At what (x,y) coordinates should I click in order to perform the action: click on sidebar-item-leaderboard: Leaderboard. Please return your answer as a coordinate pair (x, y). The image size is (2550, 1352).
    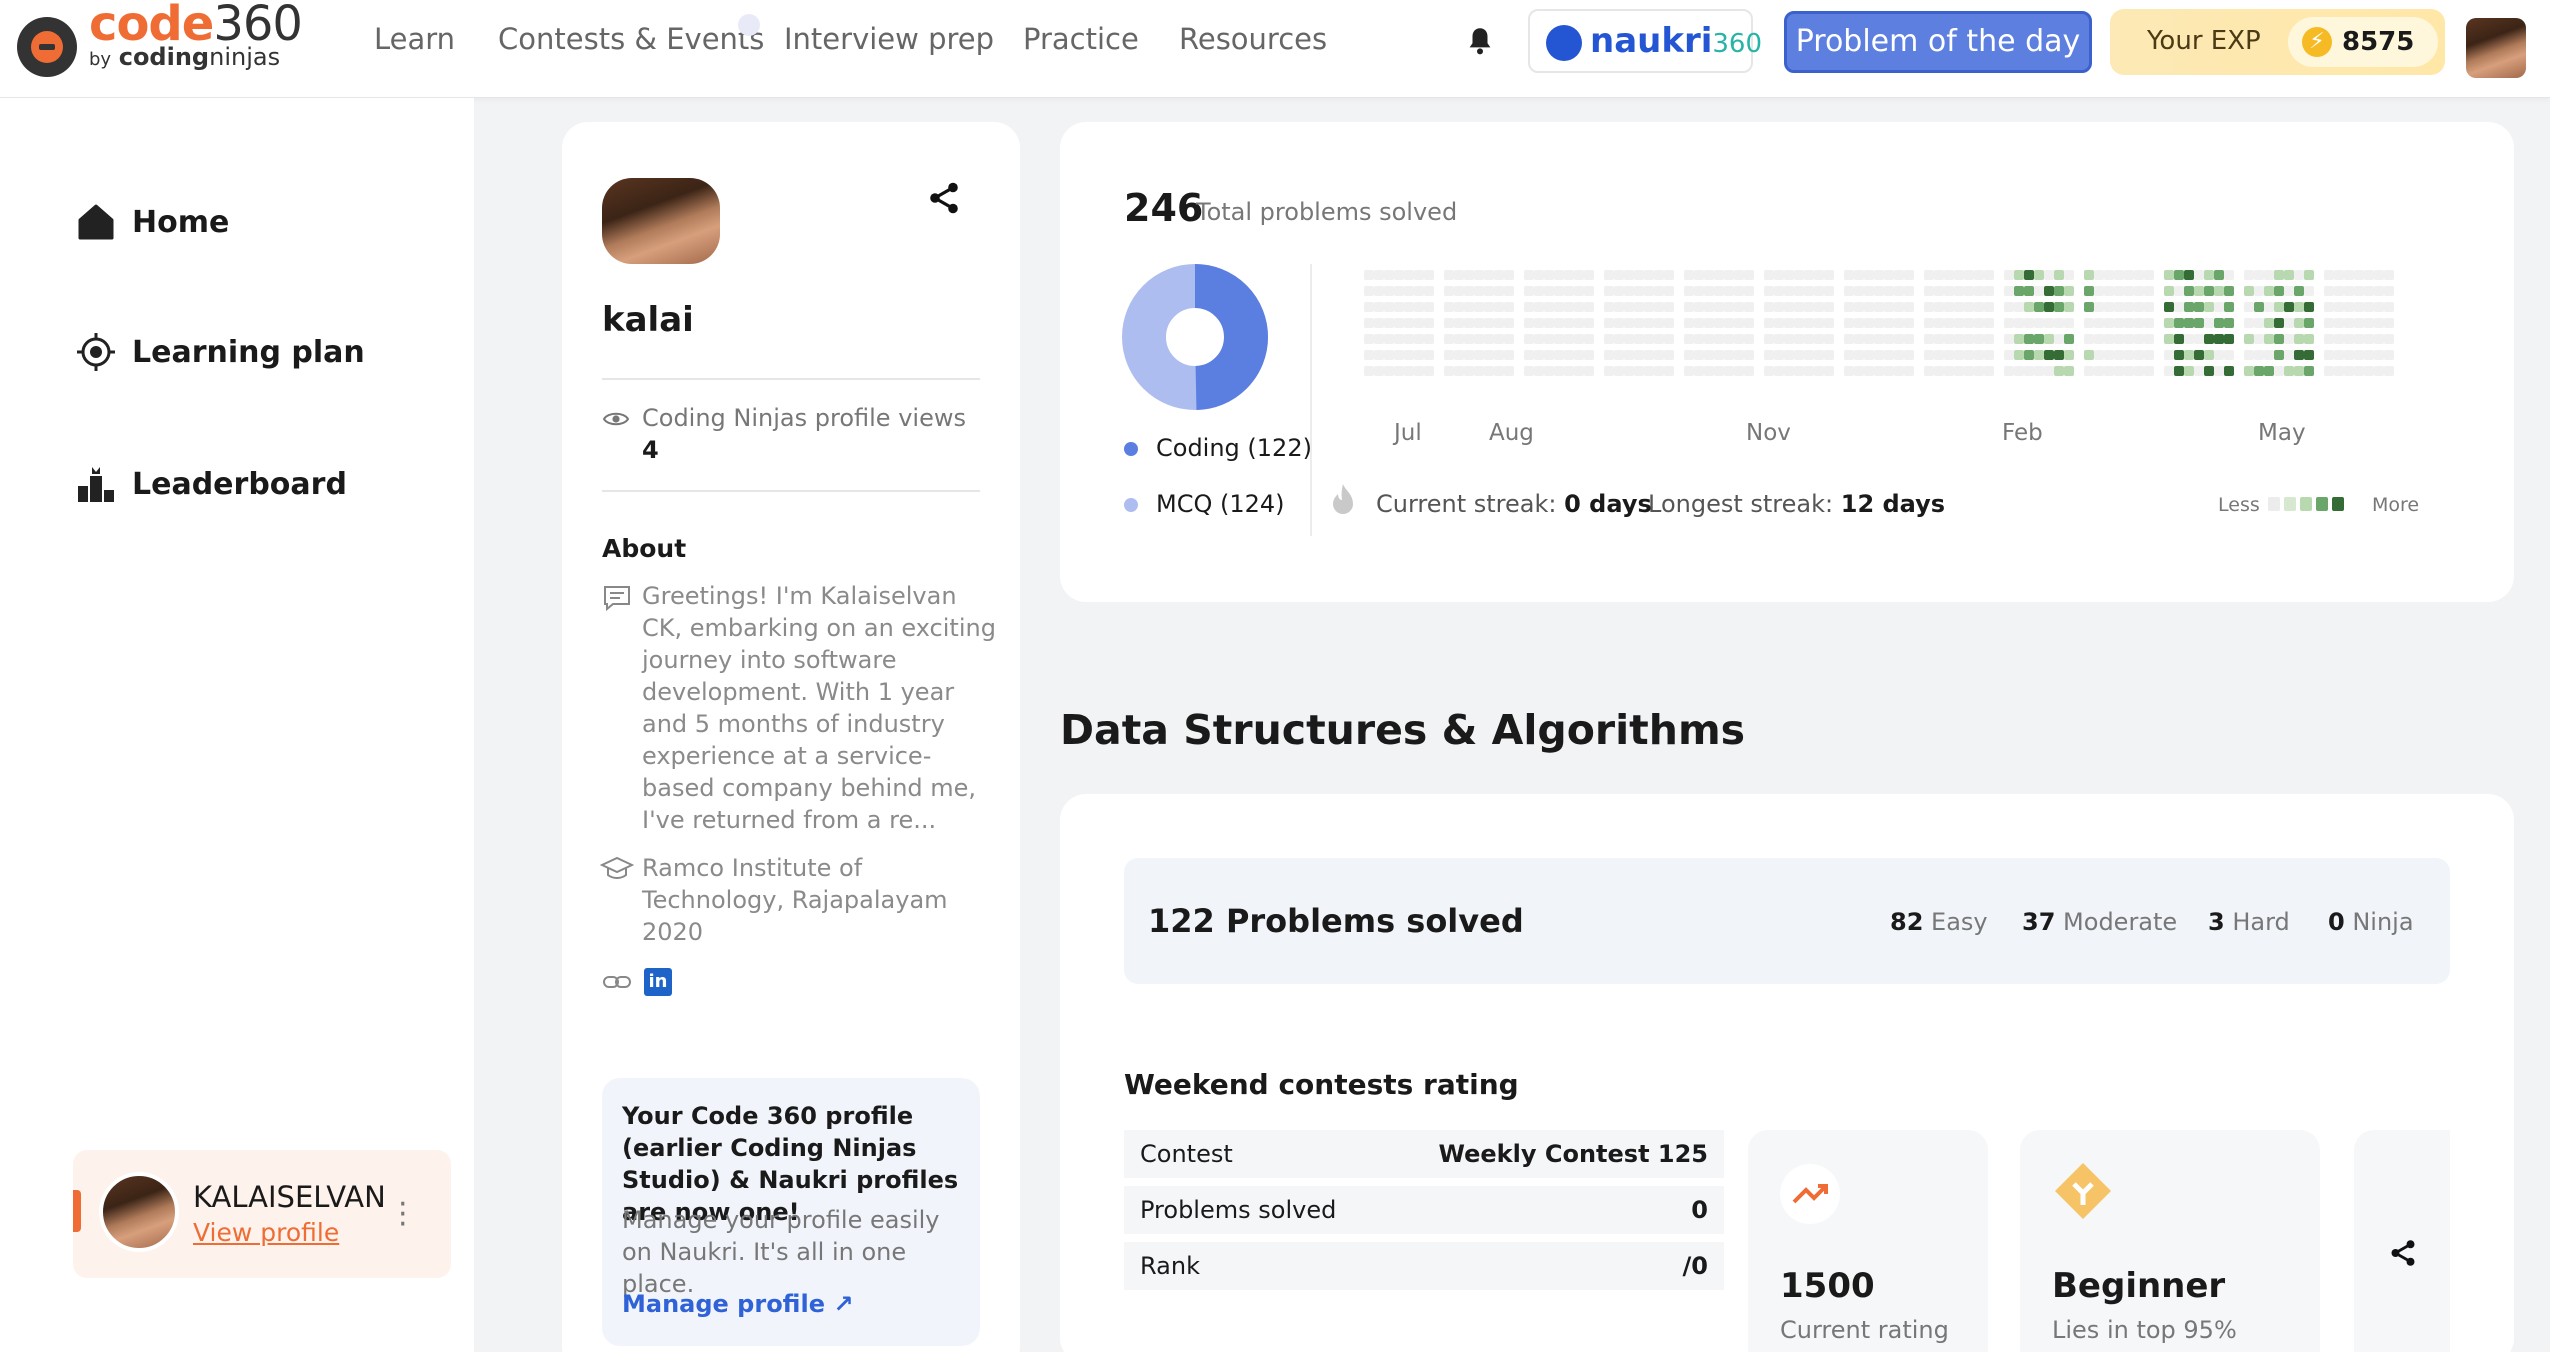
    Looking at the image, I should click on (211, 484).